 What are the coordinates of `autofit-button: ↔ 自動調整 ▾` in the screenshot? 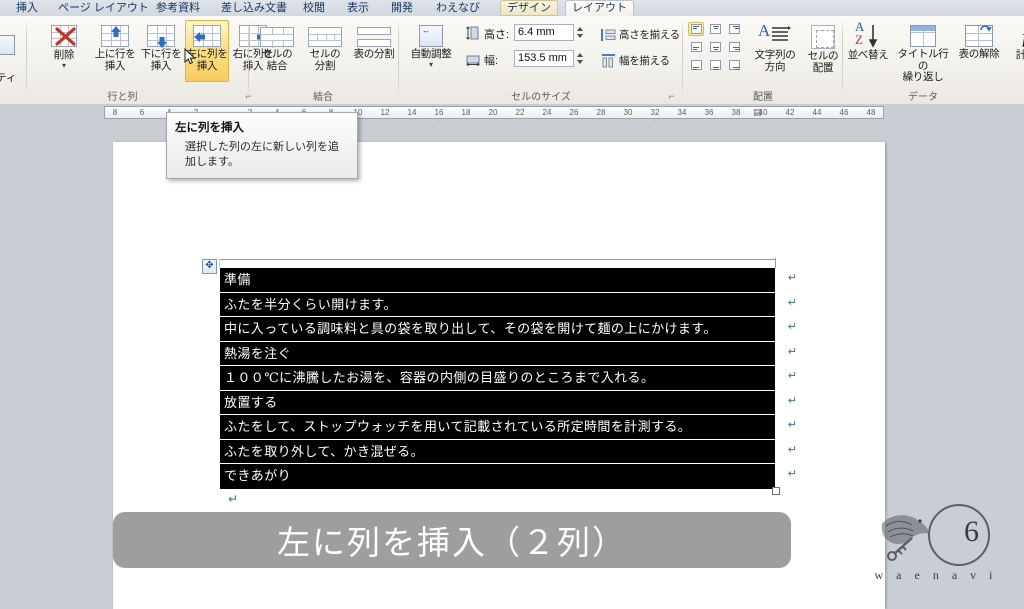 It's located at (431, 51).